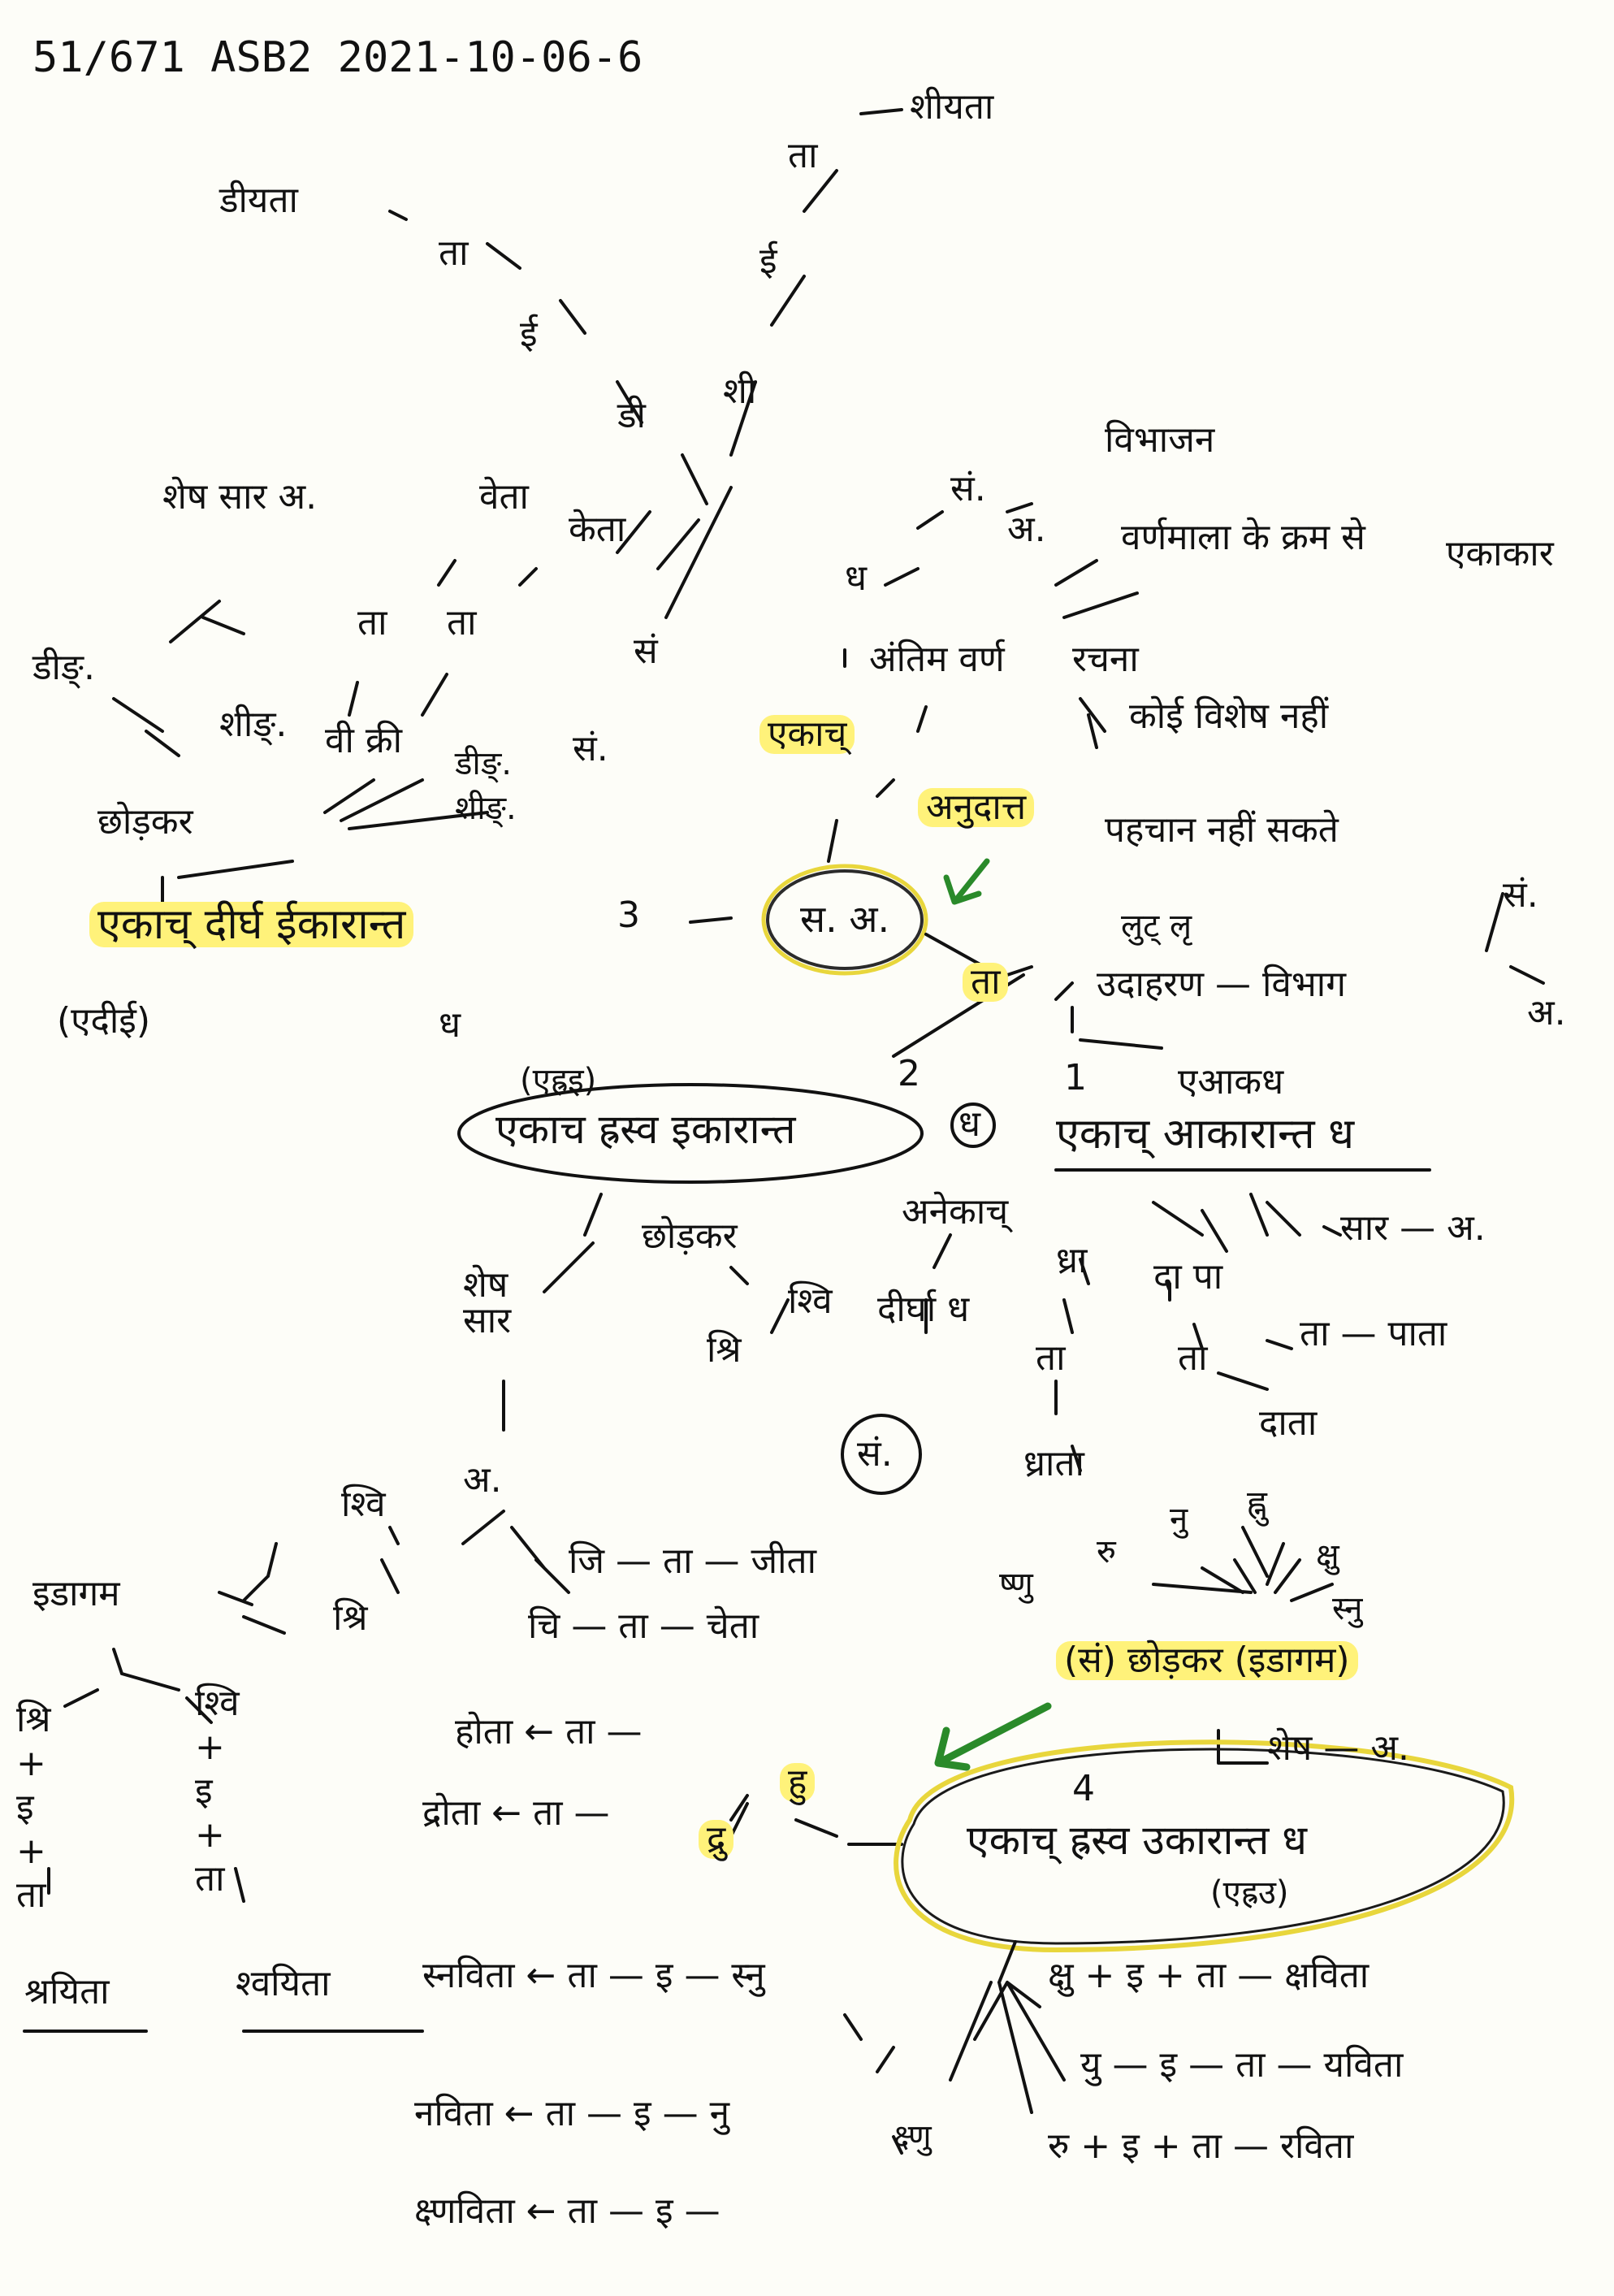 The width and height of the screenshot is (1614, 2296). Describe the element at coordinates (504, 497) in the screenshot. I see `veta: वेता` at that location.